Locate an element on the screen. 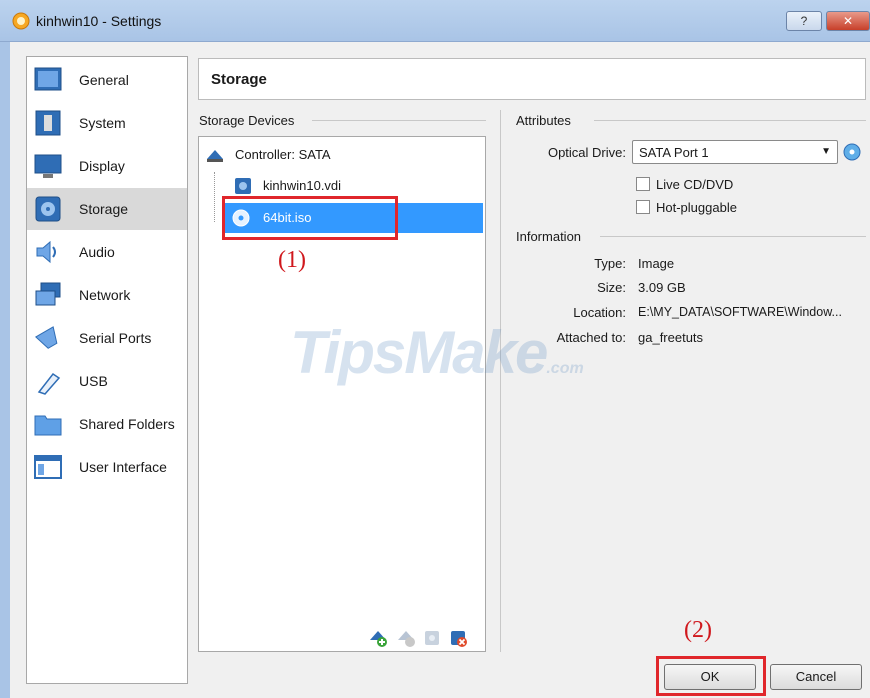 This screenshot has height=698, width=870. sidebar-item-network: Network is located at coordinates (107, 295).